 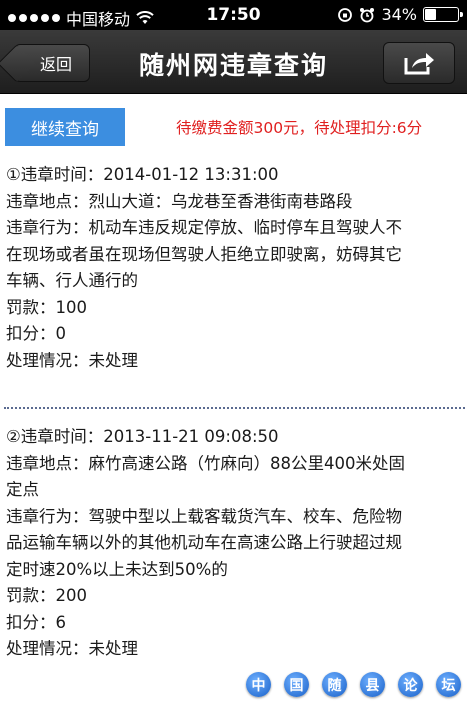 What do you see at coordinates (448, 684) in the screenshot?
I see `watermark-char: 坛` at bounding box center [448, 684].